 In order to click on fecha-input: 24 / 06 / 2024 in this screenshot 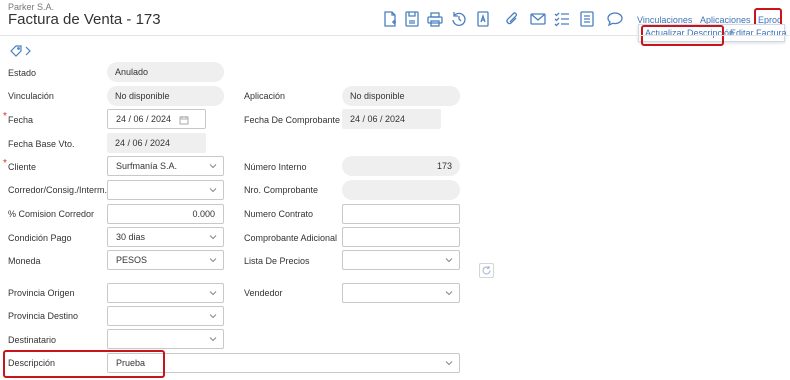, I will do `click(156, 119)`.